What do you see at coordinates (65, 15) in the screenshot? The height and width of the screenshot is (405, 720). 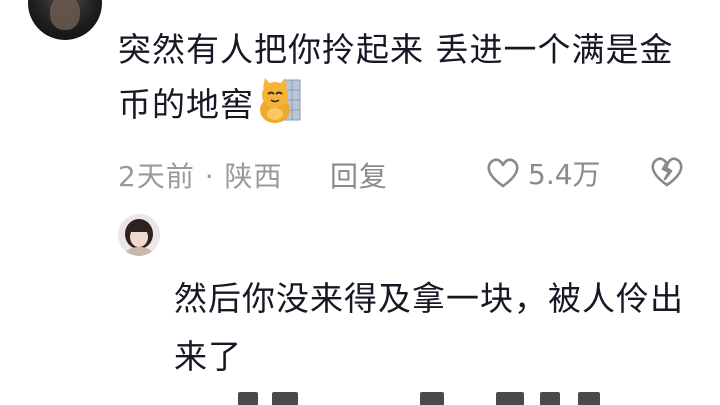 I see `avatar-face` at bounding box center [65, 15].